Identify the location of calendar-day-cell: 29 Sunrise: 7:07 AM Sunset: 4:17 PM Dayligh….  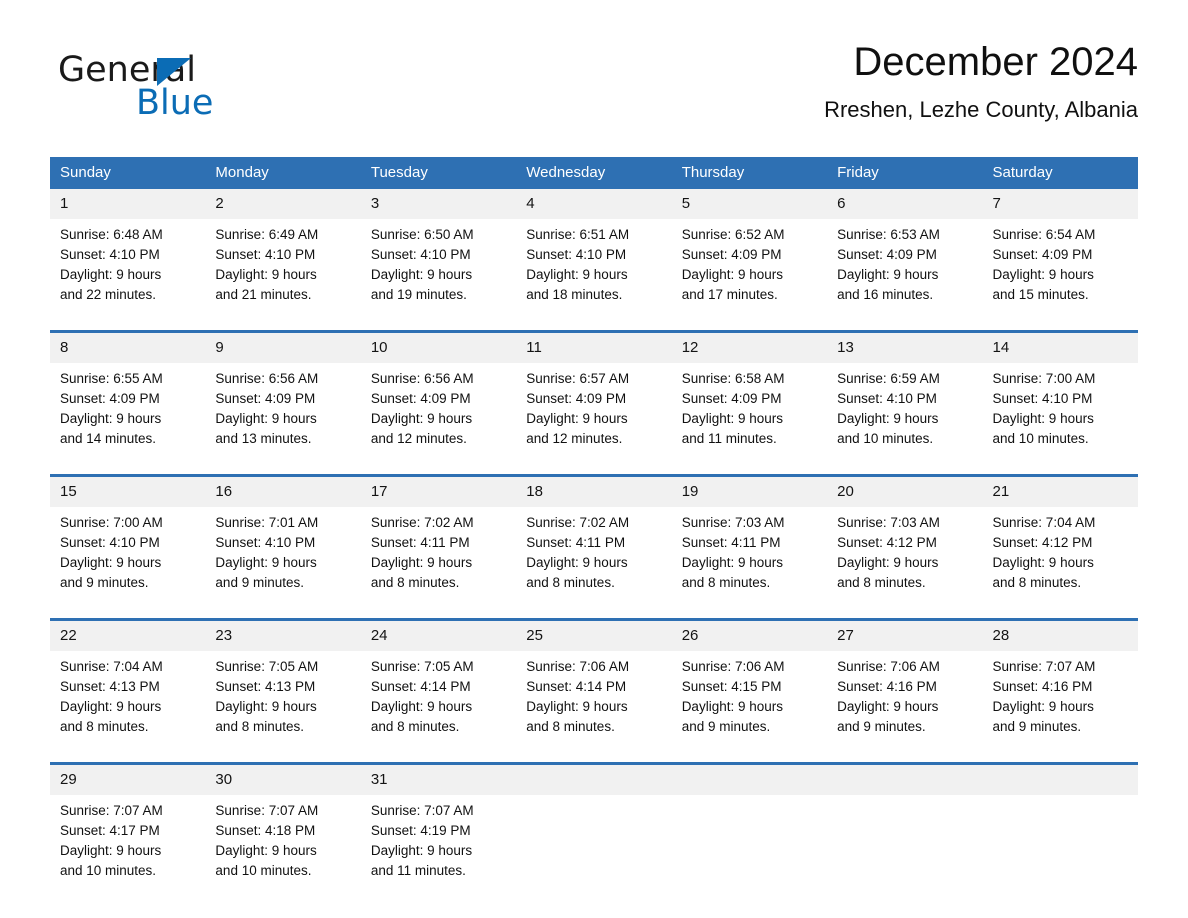
(128, 830).